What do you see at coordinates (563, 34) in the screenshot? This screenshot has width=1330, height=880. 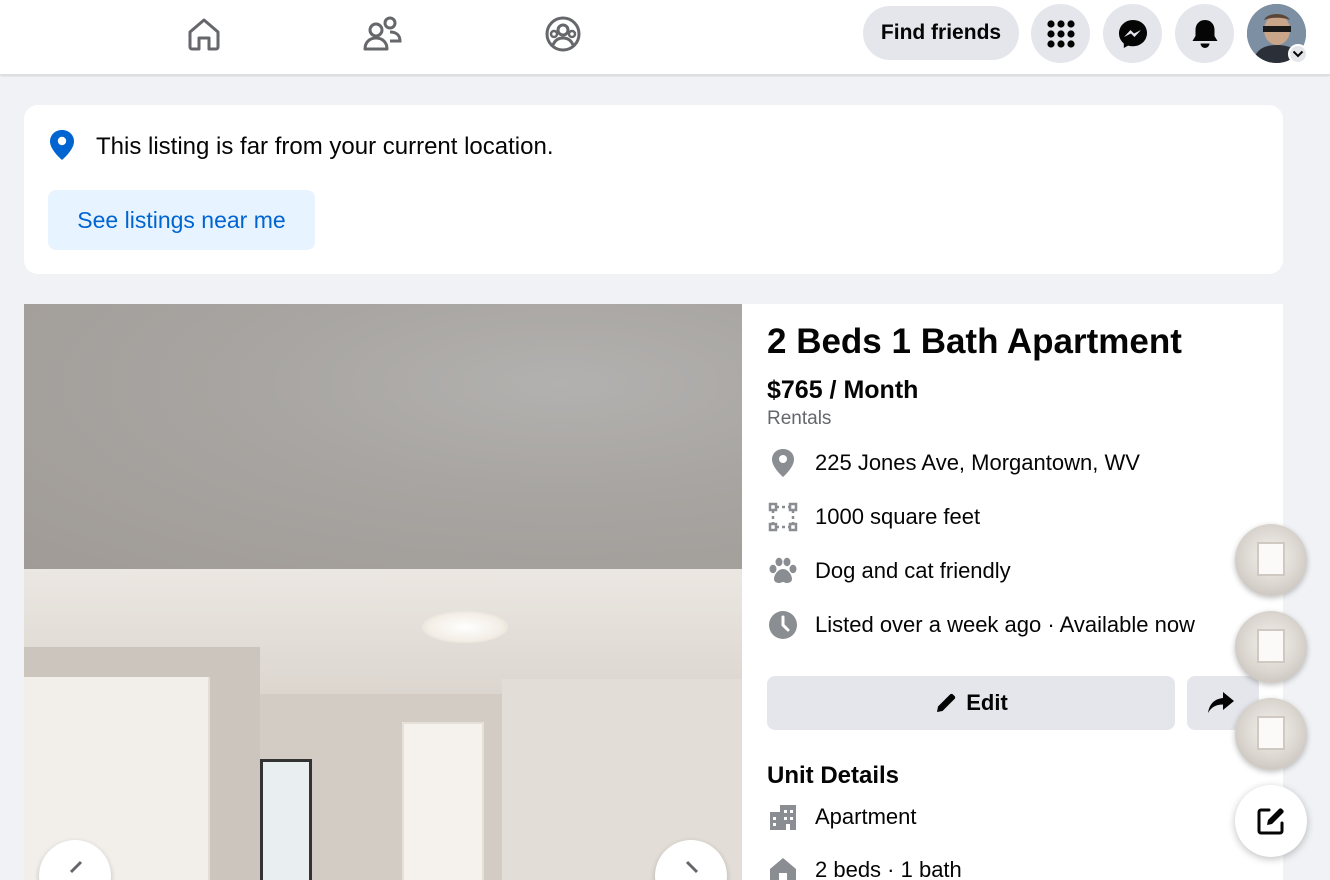 I see `groups-icon` at bounding box center [563, 34].